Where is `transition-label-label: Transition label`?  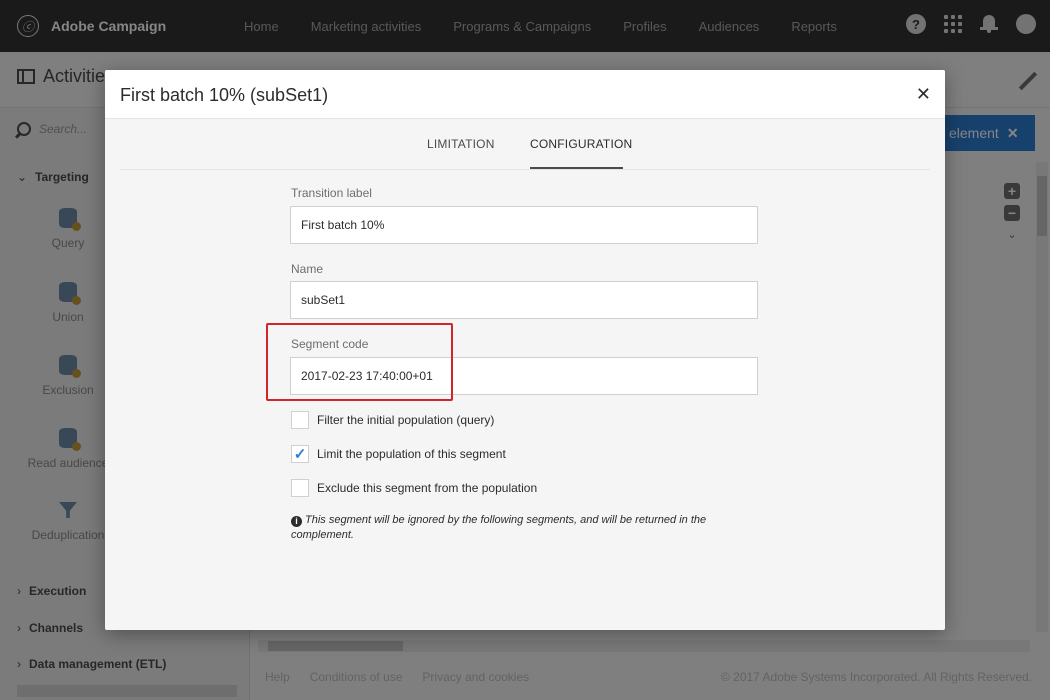 transition-label-label: Transition label is located at coordinates (331, 193).